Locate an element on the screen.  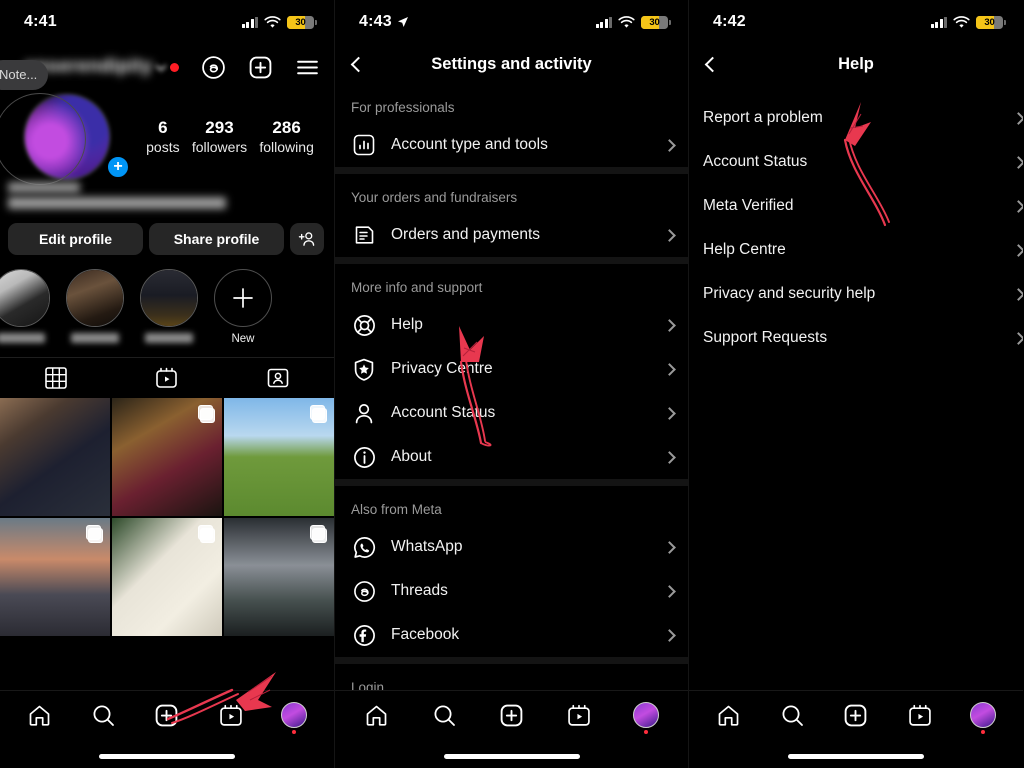
page-title: Help is located at coordinates (856, 63).